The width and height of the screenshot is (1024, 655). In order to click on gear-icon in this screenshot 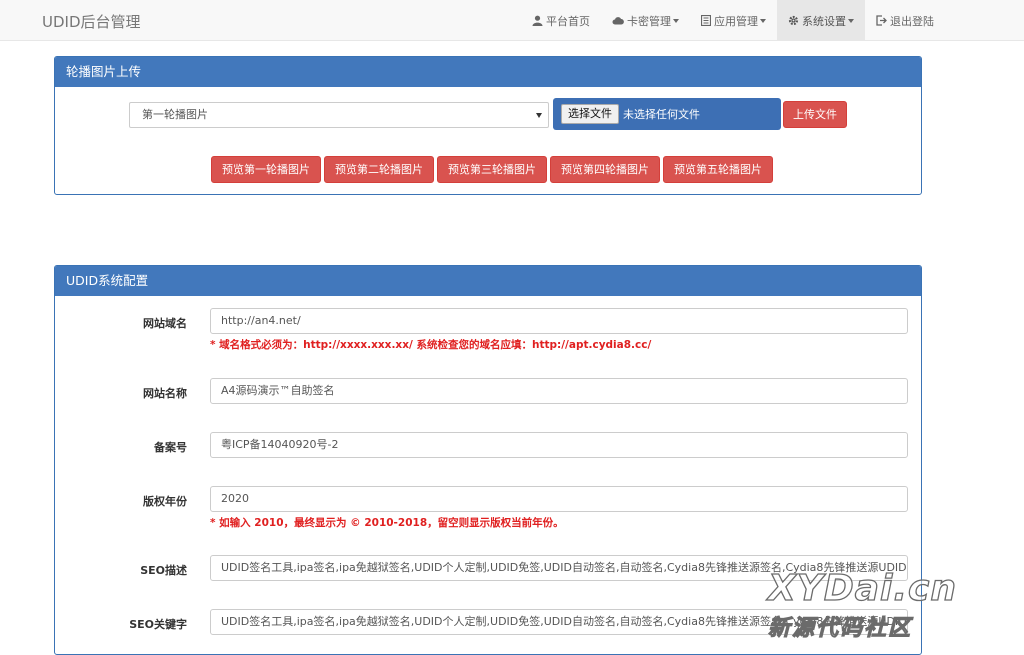, I will do `click(793, 20)`.